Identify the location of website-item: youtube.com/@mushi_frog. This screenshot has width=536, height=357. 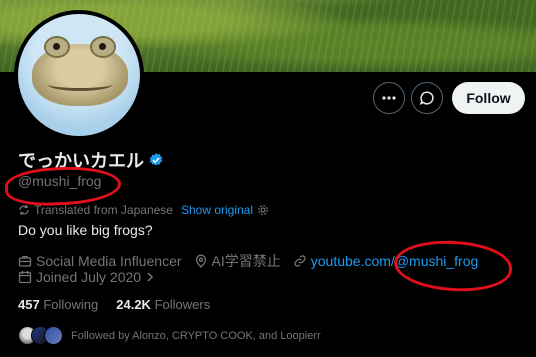
(386, 261).